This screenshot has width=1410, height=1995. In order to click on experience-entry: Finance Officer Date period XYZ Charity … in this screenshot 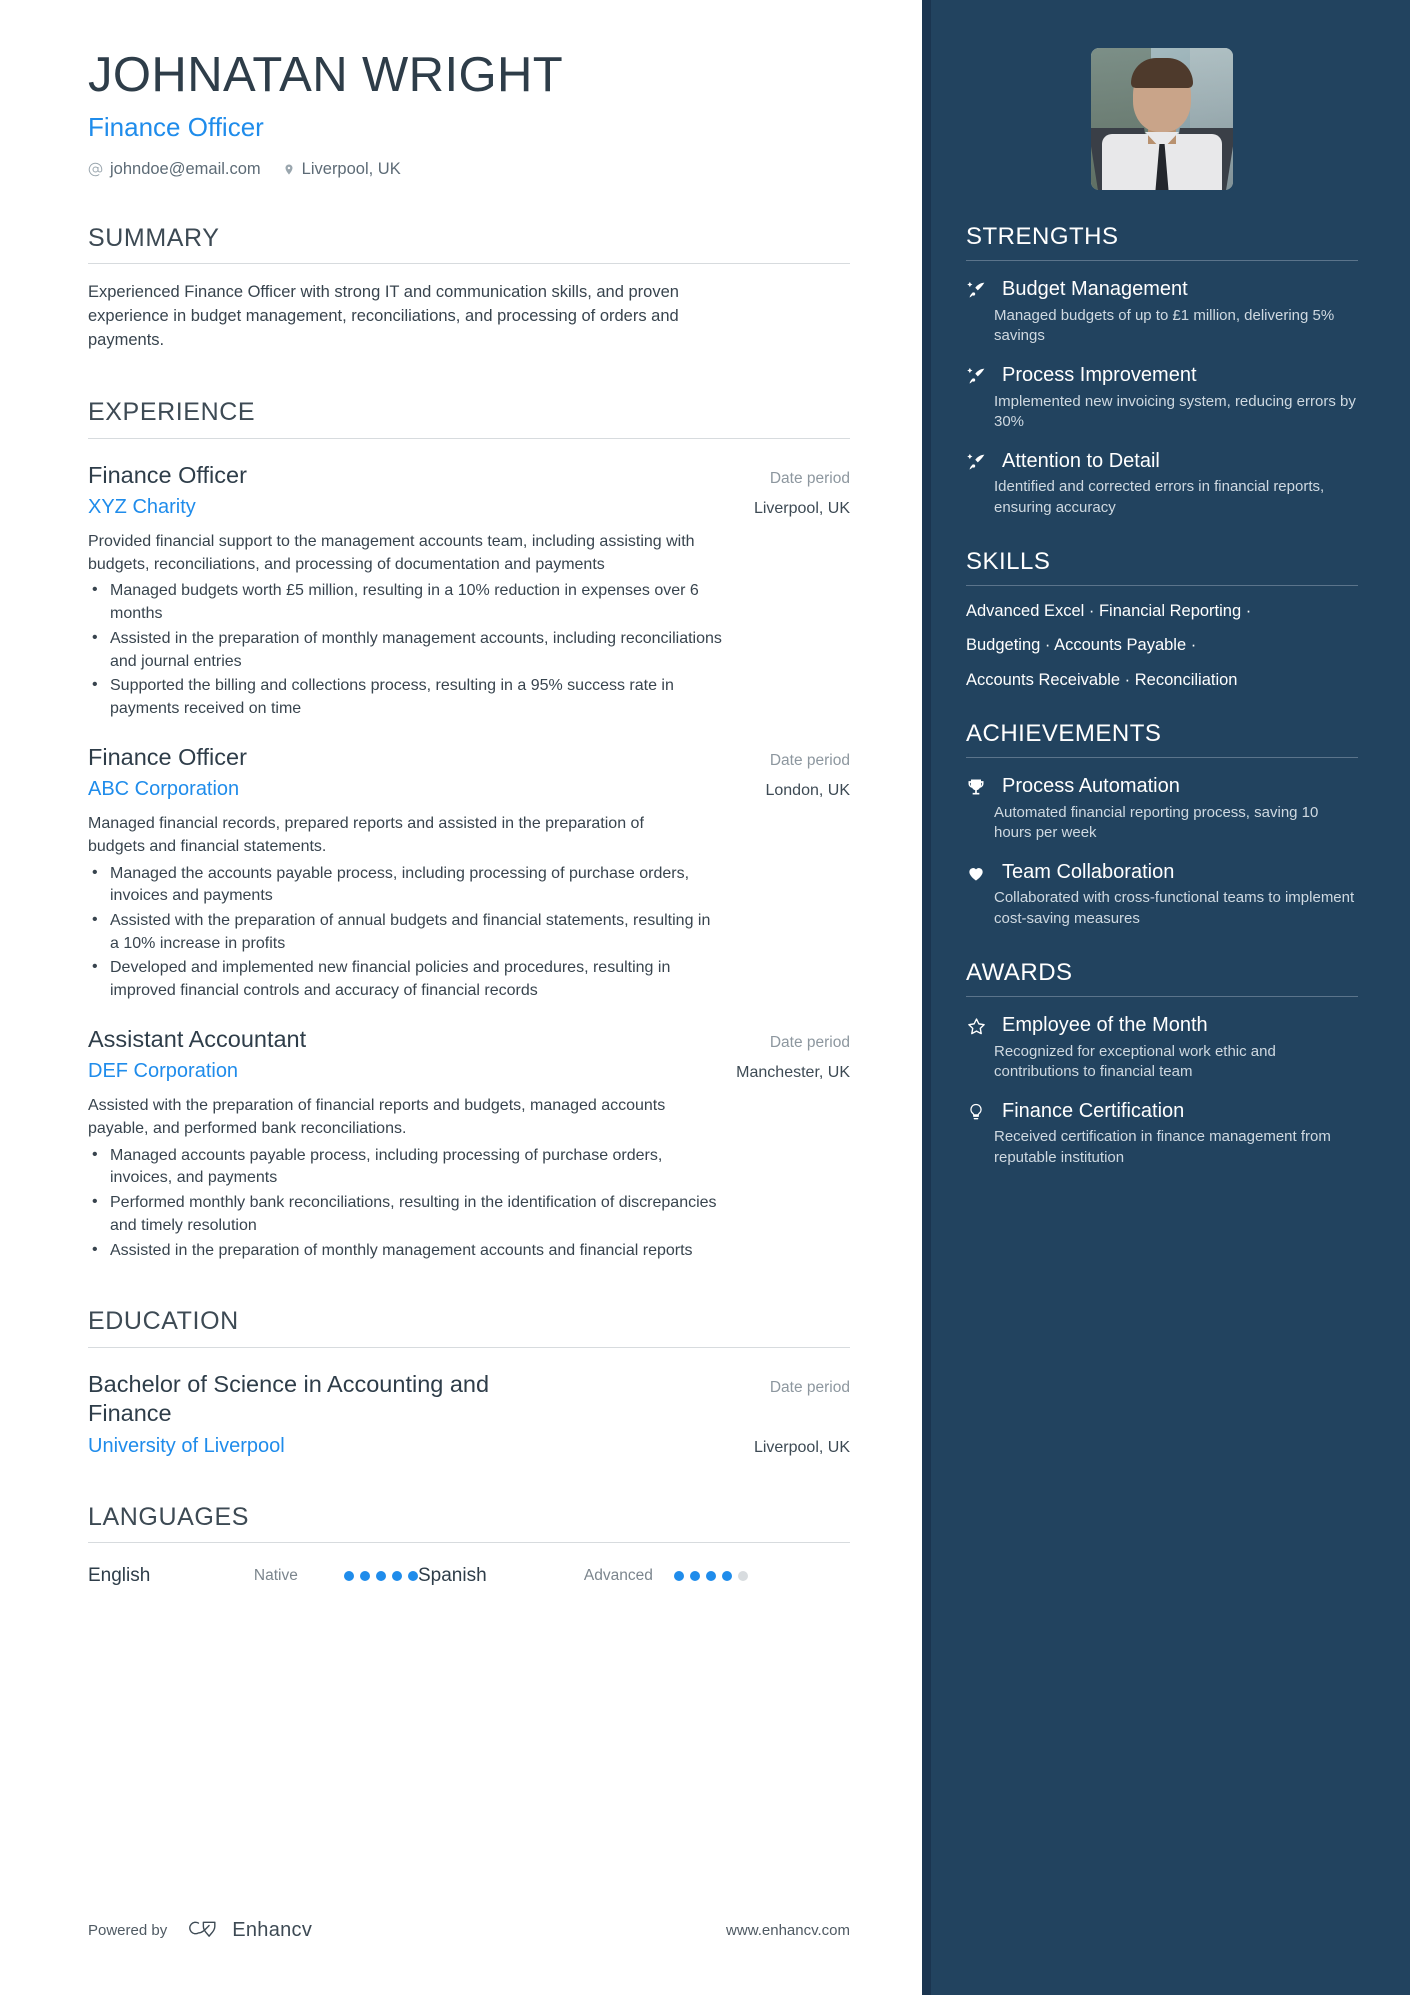, I will do `click(469, 591)`.